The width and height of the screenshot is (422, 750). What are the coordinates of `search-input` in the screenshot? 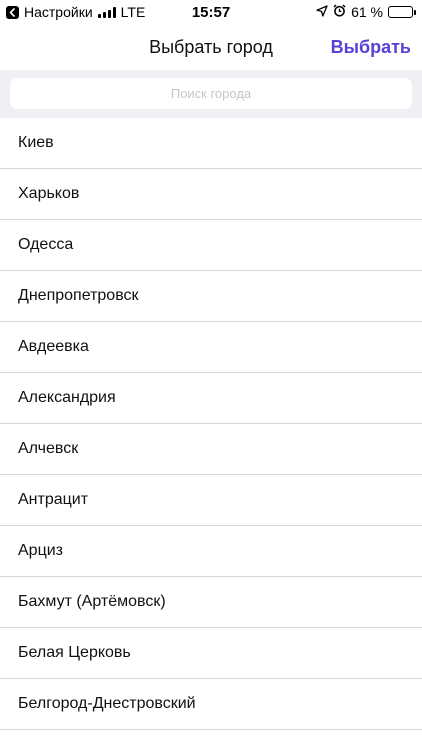 It's located at (211, 93).